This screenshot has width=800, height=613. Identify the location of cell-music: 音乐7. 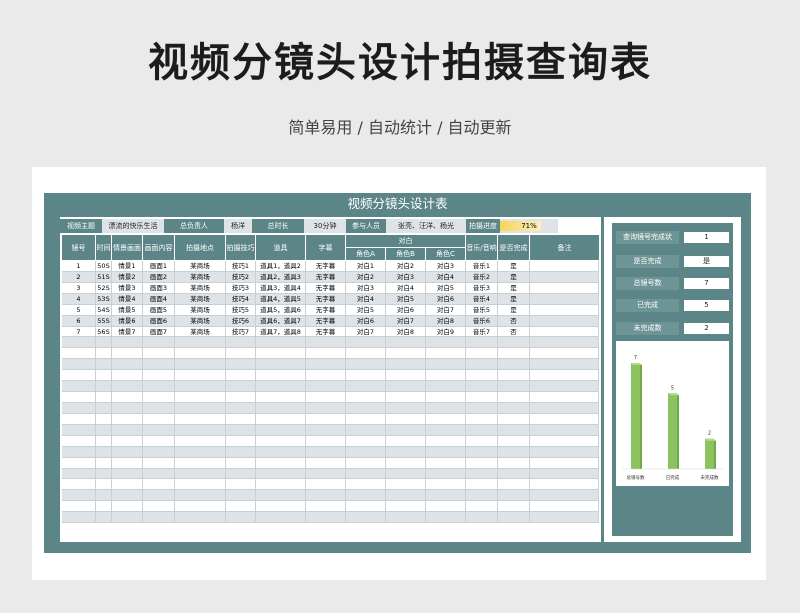
(482, 331).